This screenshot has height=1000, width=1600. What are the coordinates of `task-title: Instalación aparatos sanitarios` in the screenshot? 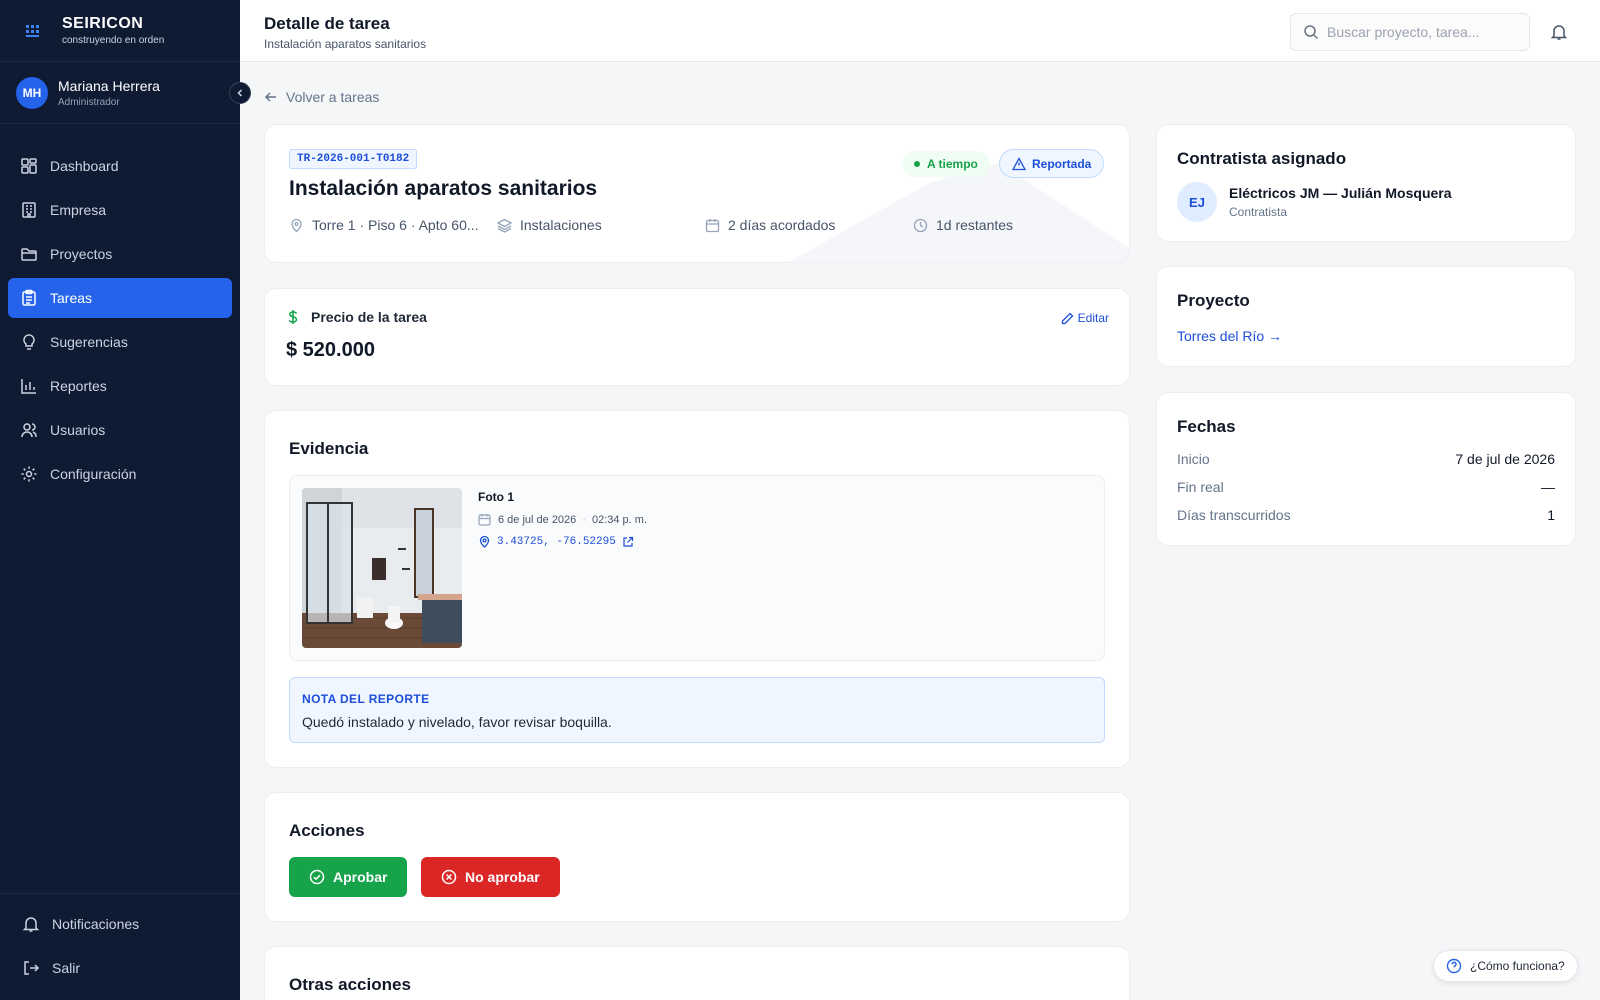 It's located at (443, 188).